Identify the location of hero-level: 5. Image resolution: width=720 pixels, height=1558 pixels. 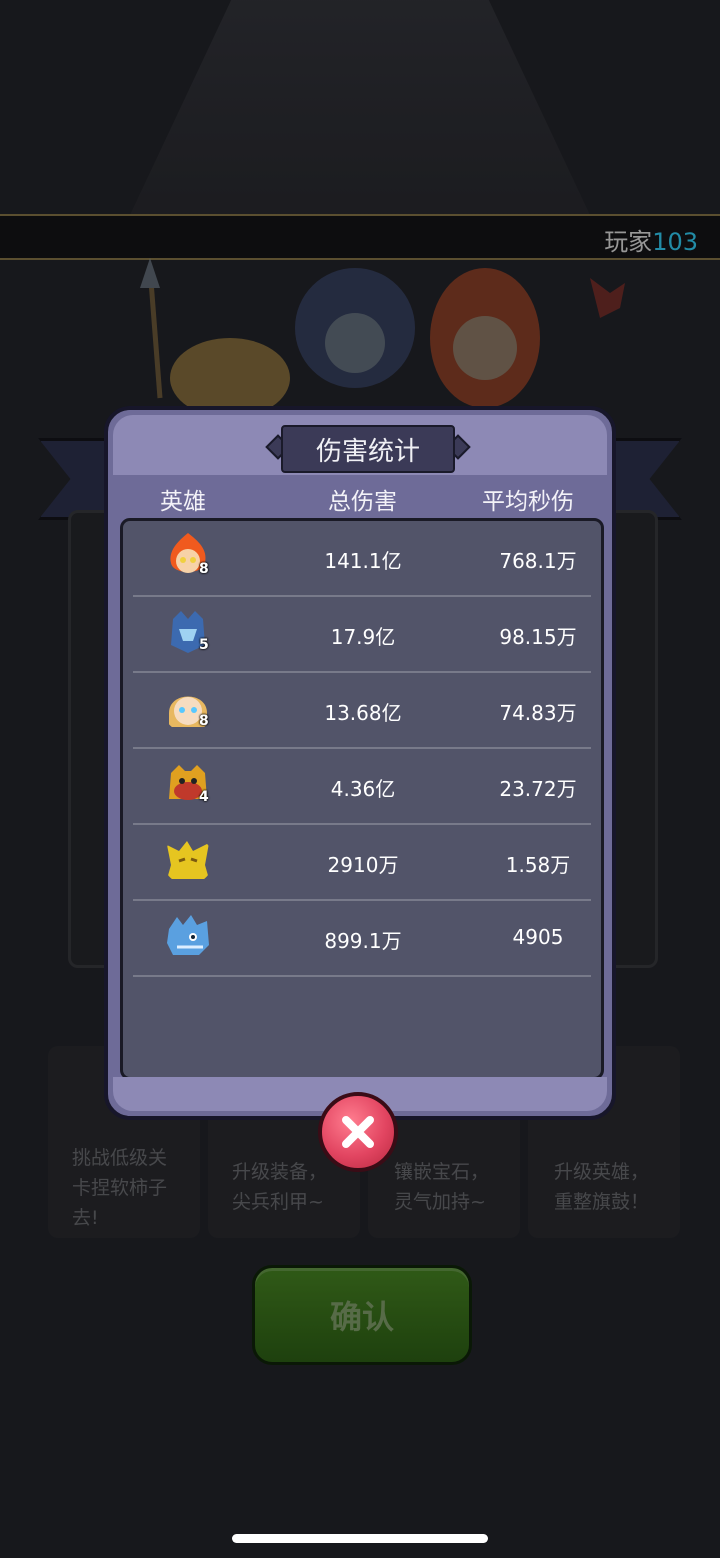
(204, 645).